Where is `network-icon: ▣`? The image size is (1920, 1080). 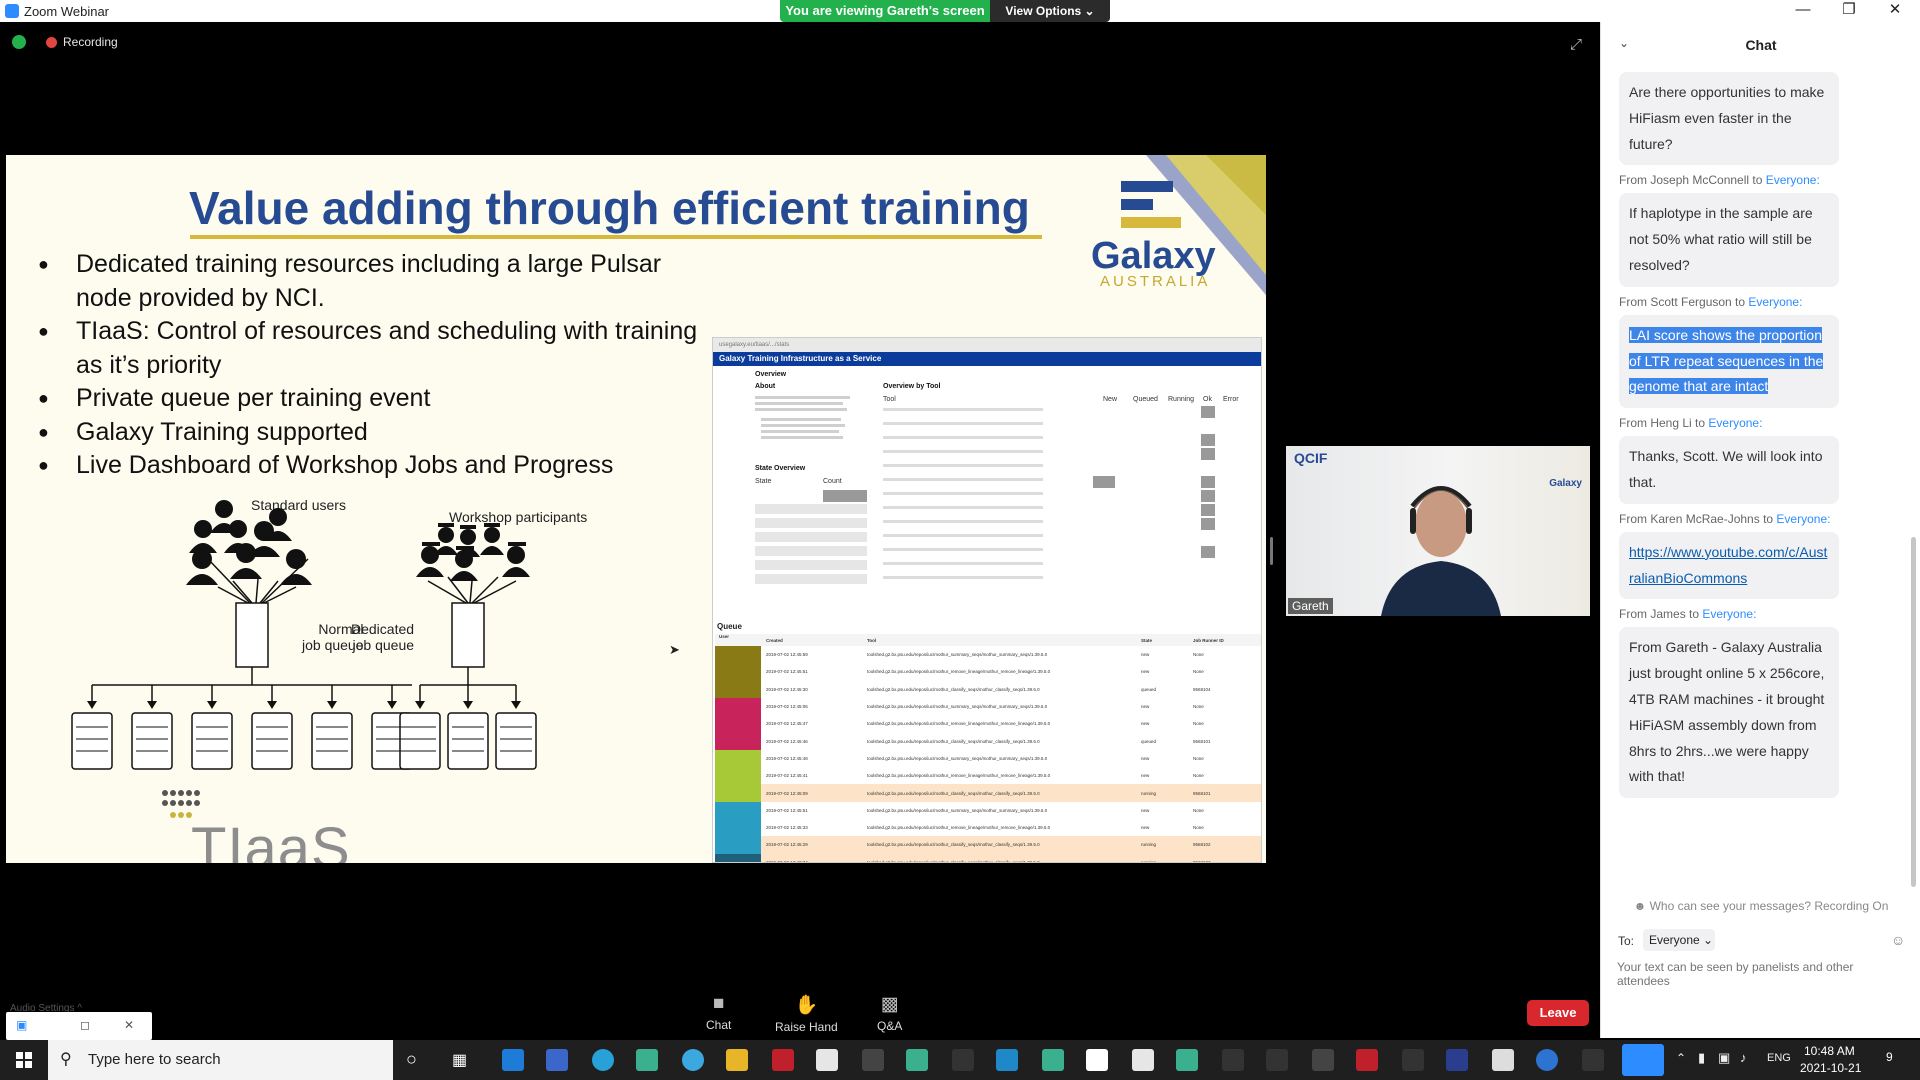 network-icon: ▣ is located at coordinates (1724, 1058).